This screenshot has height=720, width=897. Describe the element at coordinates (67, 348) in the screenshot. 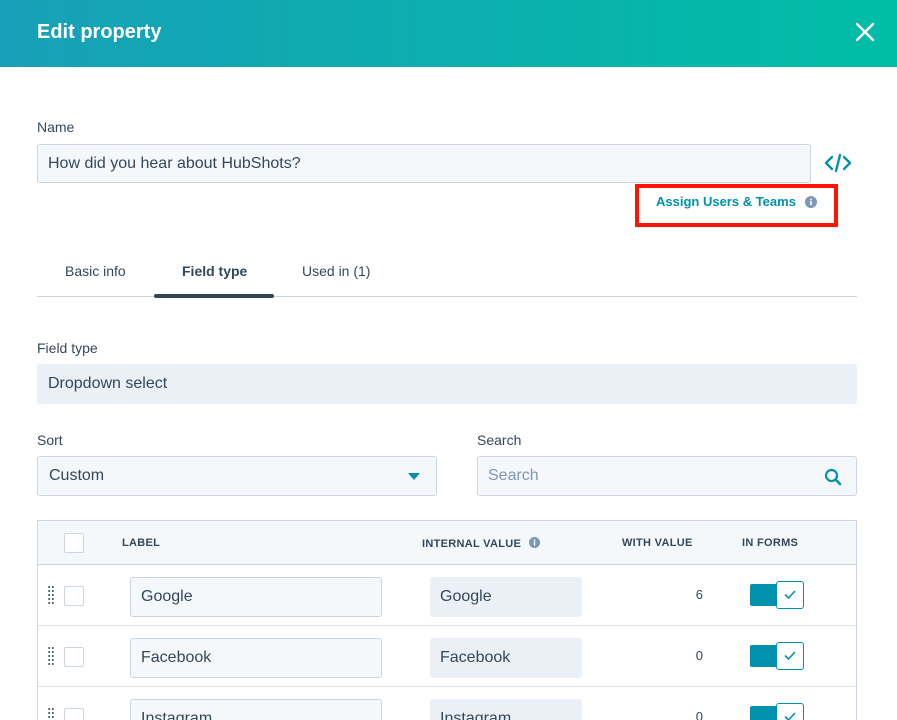

I see `field-type-label: Field type` at that location.